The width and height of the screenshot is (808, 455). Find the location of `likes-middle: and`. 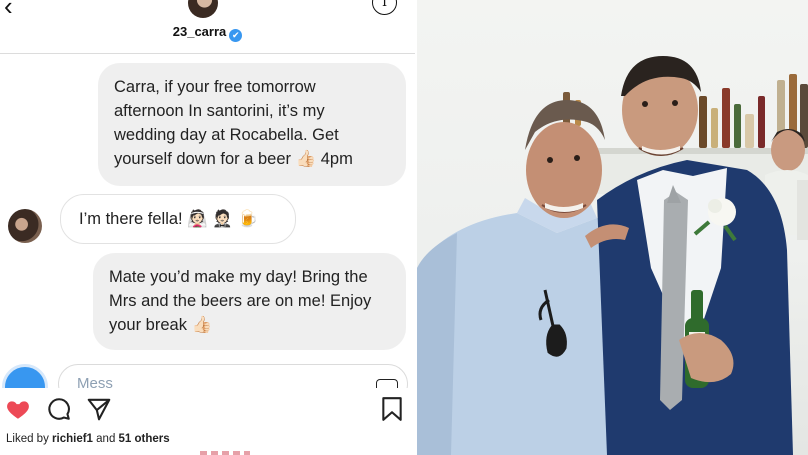

likes-middle: and is located at coordinates (105, 439).